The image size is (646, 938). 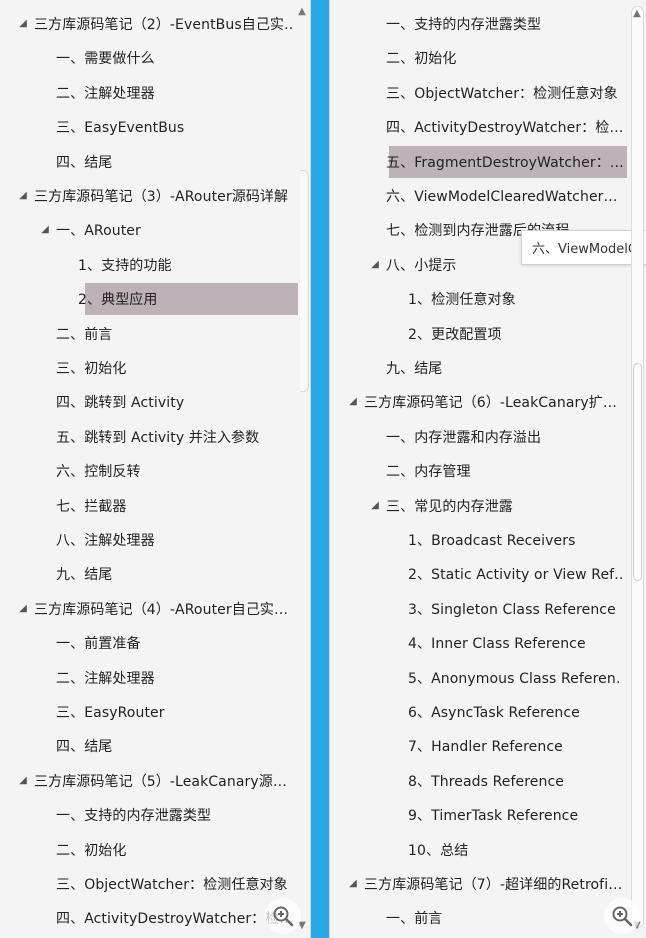 What do you see at coordinates (98, 472) in the screenshot?
I see `outline-item-label: 六、控制反转` at bounding box center [98, 472].